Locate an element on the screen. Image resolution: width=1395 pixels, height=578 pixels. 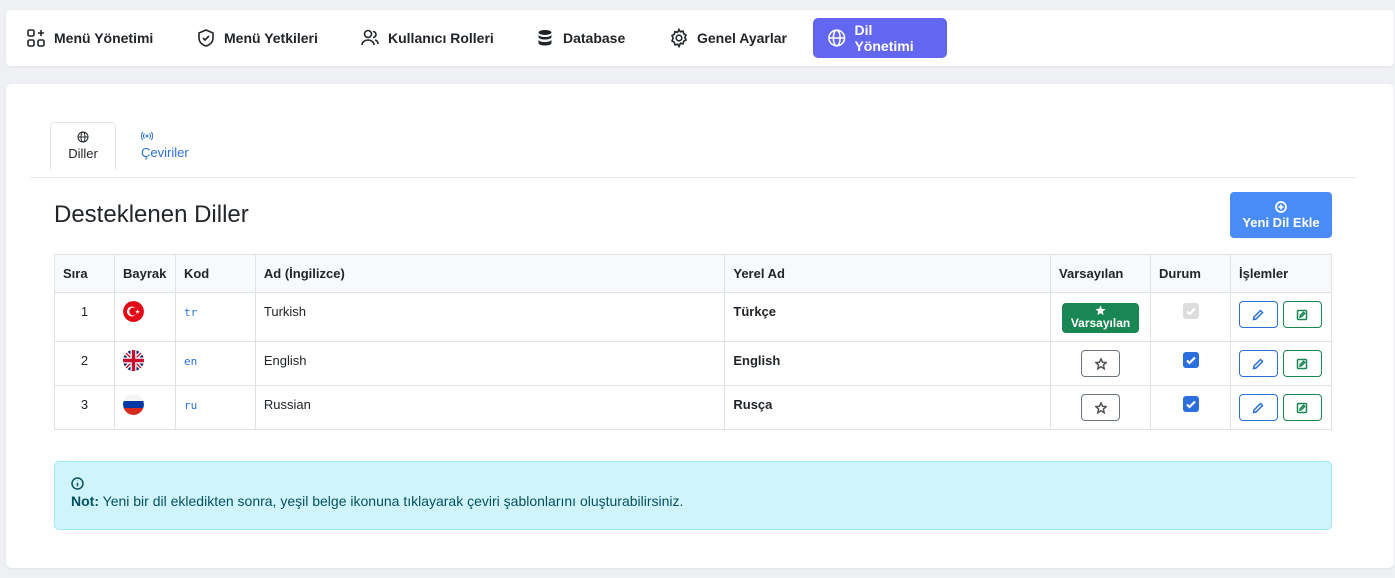
tab-label: Diller is located at coordinates (83, 153).